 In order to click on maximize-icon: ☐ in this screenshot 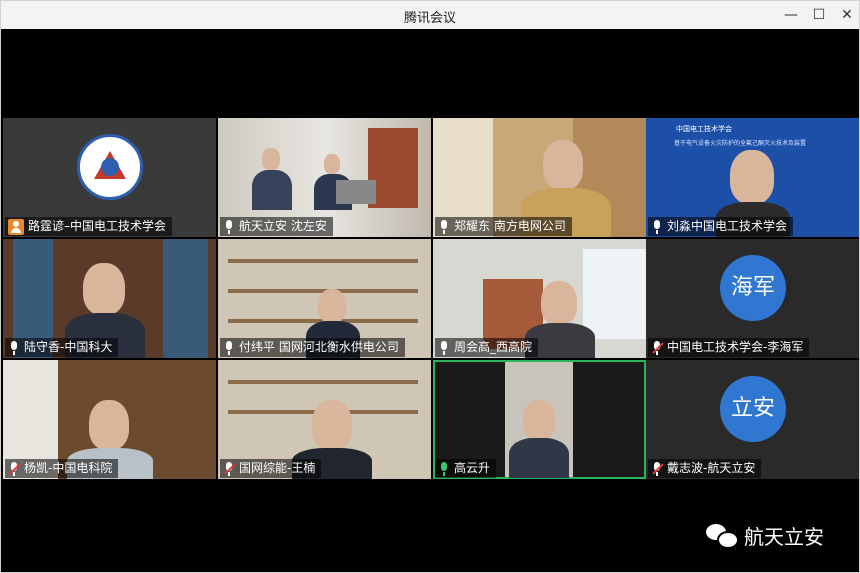, I will do `click(819, 15)`.